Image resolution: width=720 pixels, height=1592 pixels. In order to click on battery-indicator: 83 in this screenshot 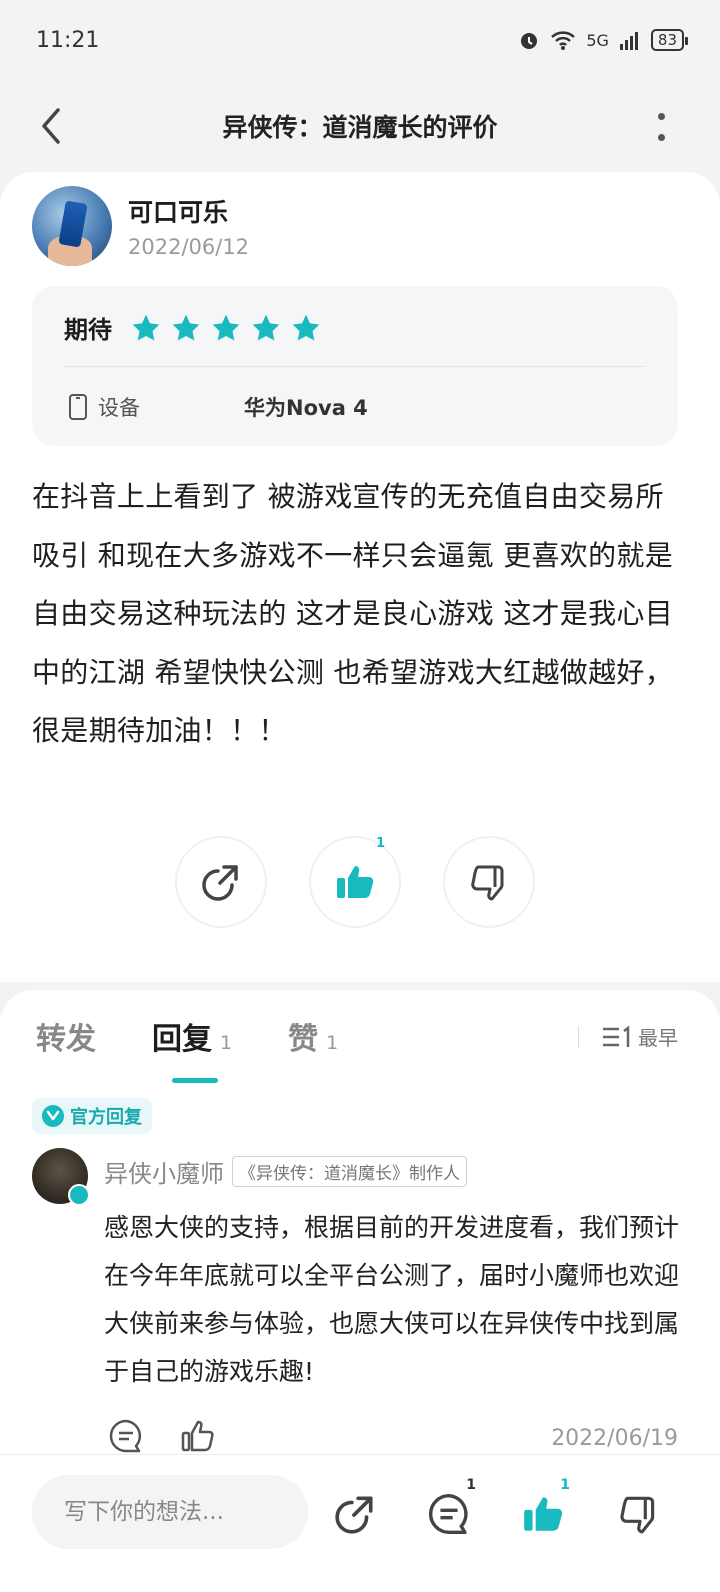, I will do `click(669, 40)`.